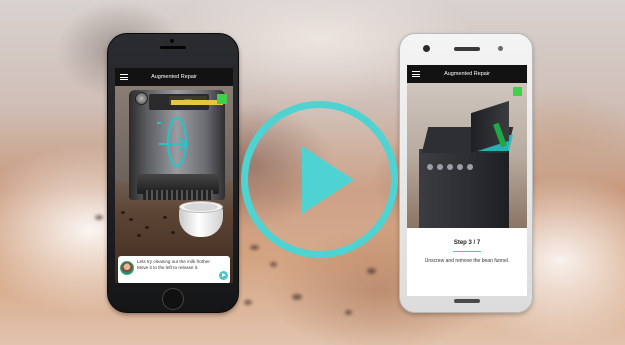  I want to click on ar-frother-overlay, so click(173, 142).